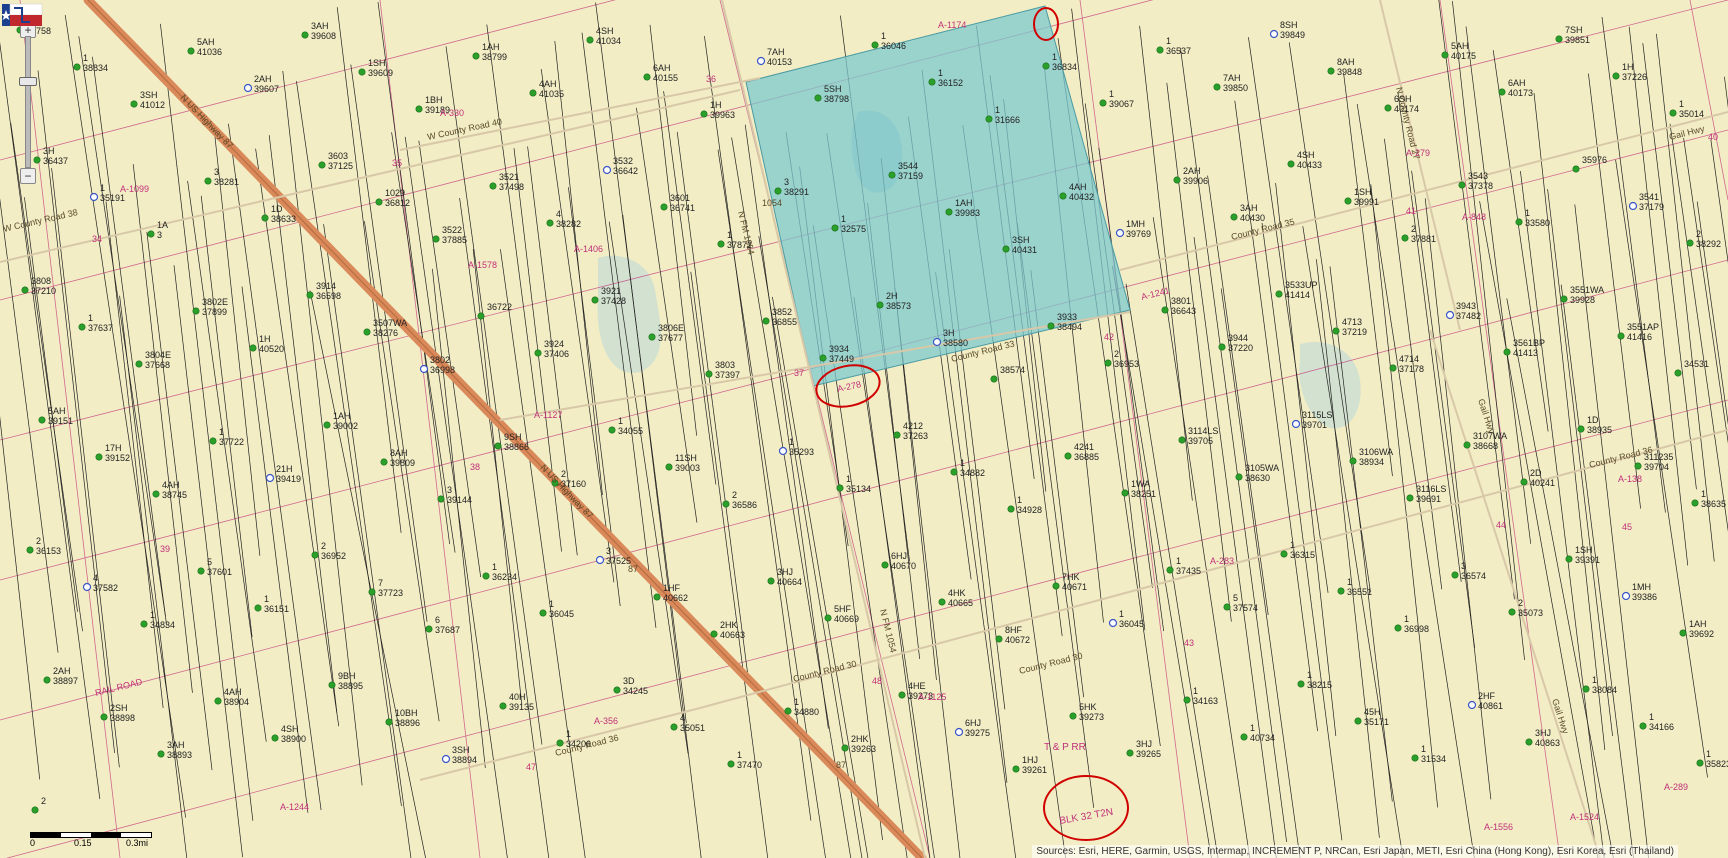 This screenshot has height=858, width=1728. I want to click on svg-text: 47, so click(531, 767).